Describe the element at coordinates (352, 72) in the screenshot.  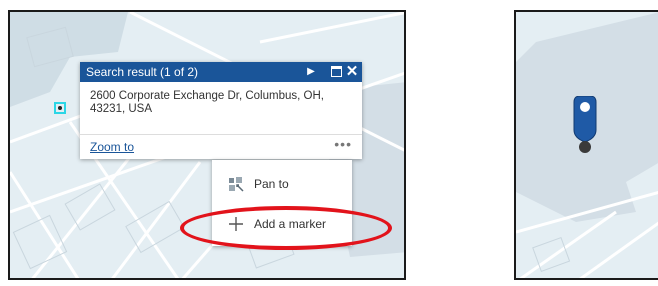
I see `close-icon: ✕` at that location.